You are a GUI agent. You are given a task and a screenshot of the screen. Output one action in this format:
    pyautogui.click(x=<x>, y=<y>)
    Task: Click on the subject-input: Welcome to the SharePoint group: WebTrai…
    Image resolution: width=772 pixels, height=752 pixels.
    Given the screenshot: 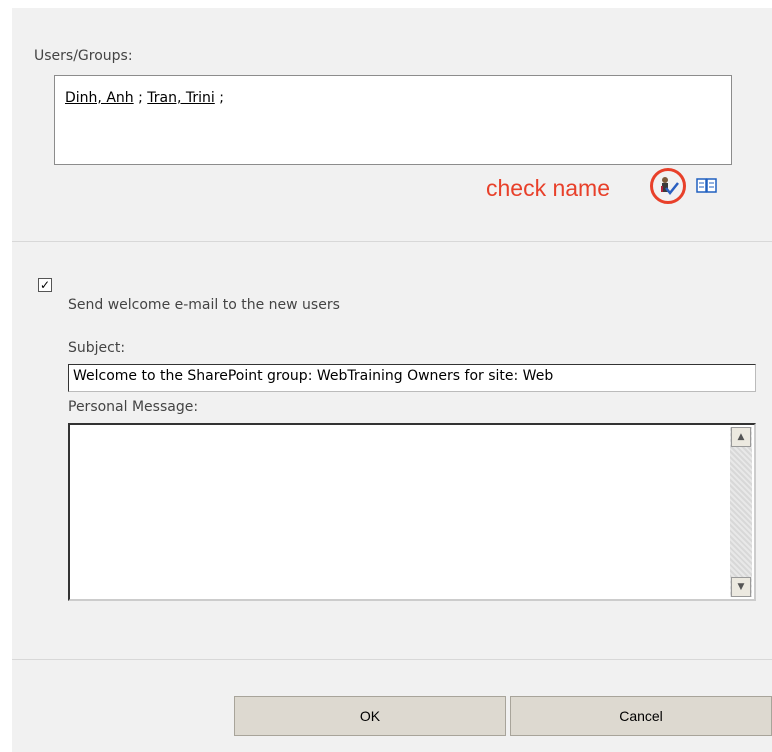 What is the action you would take?
    pyautogui.click(x=412, y=378)
    